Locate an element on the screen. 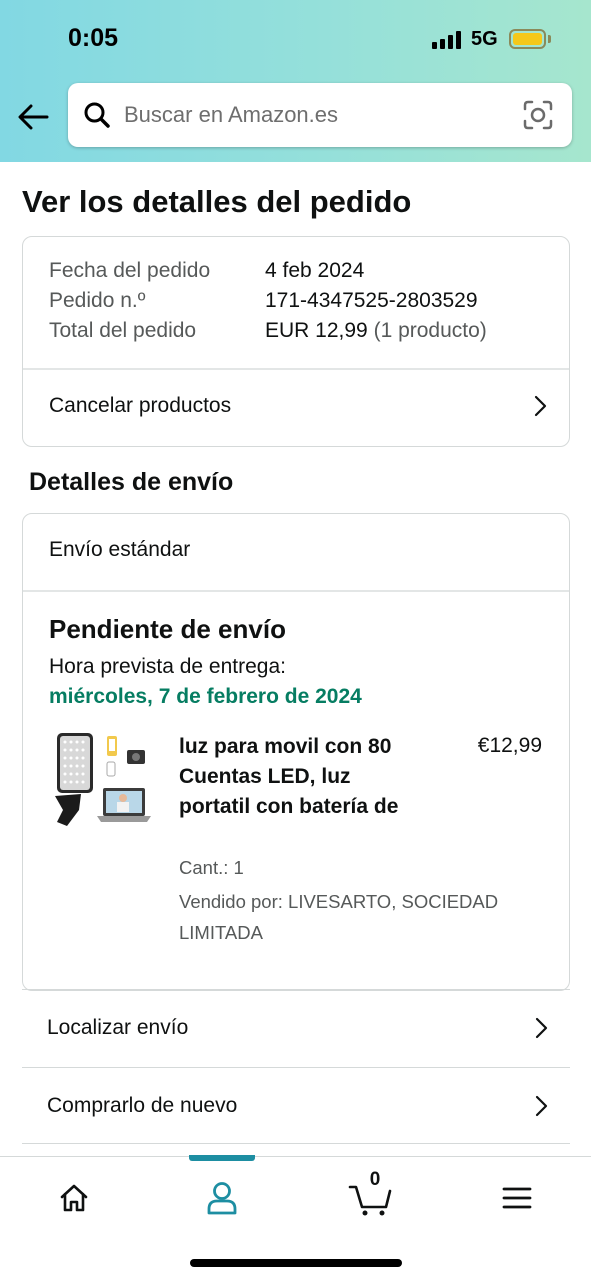  back-arrow-icon is located at coordinates (33, 117).